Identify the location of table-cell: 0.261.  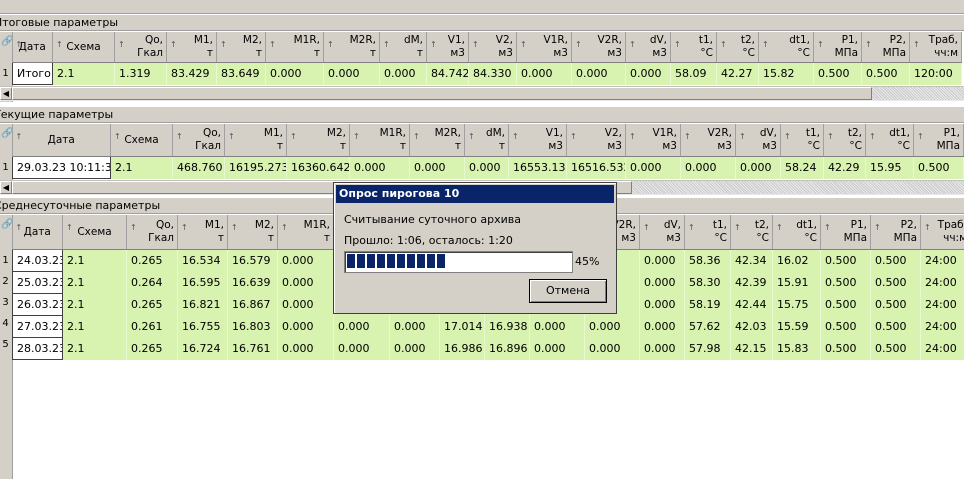
(152, 326).